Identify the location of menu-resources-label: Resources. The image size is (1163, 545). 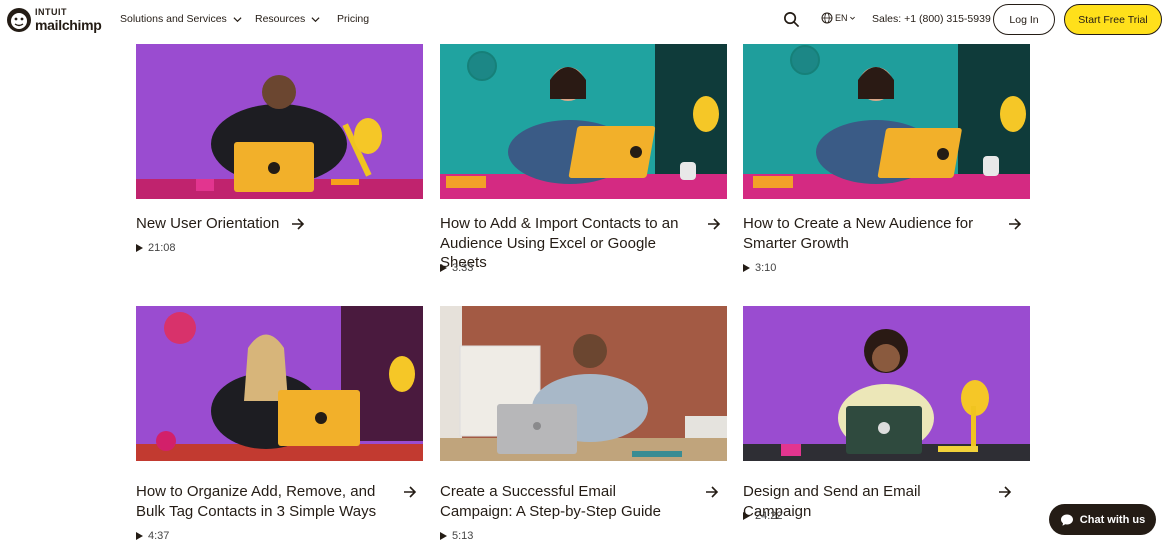
(280, 19).